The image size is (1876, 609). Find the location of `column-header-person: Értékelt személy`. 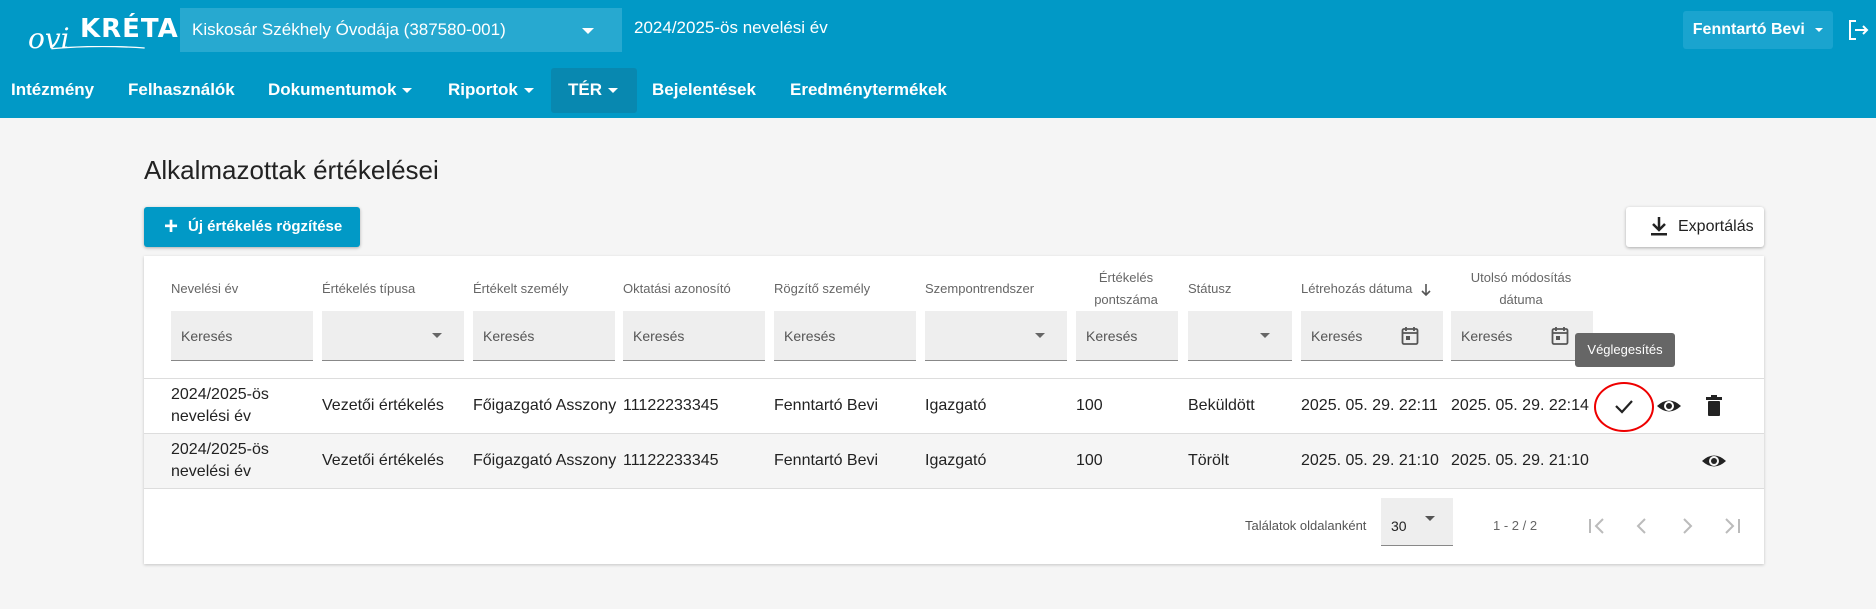

column-header-person: Értékelt személy is located at coordinates (520, 289).